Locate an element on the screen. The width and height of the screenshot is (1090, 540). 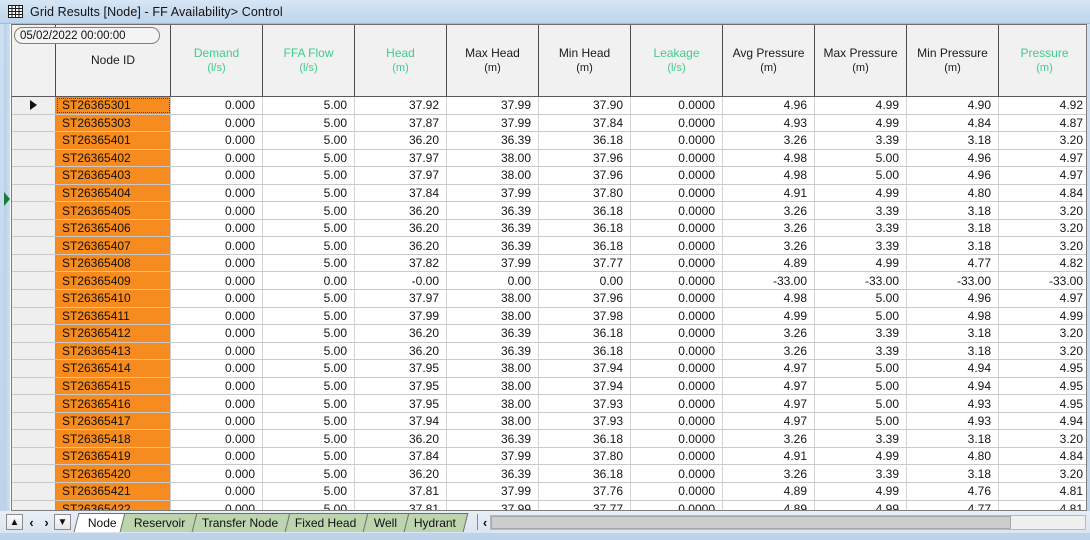
tab-transfer-node: Transfer Node is located at coordinates (239, 522).